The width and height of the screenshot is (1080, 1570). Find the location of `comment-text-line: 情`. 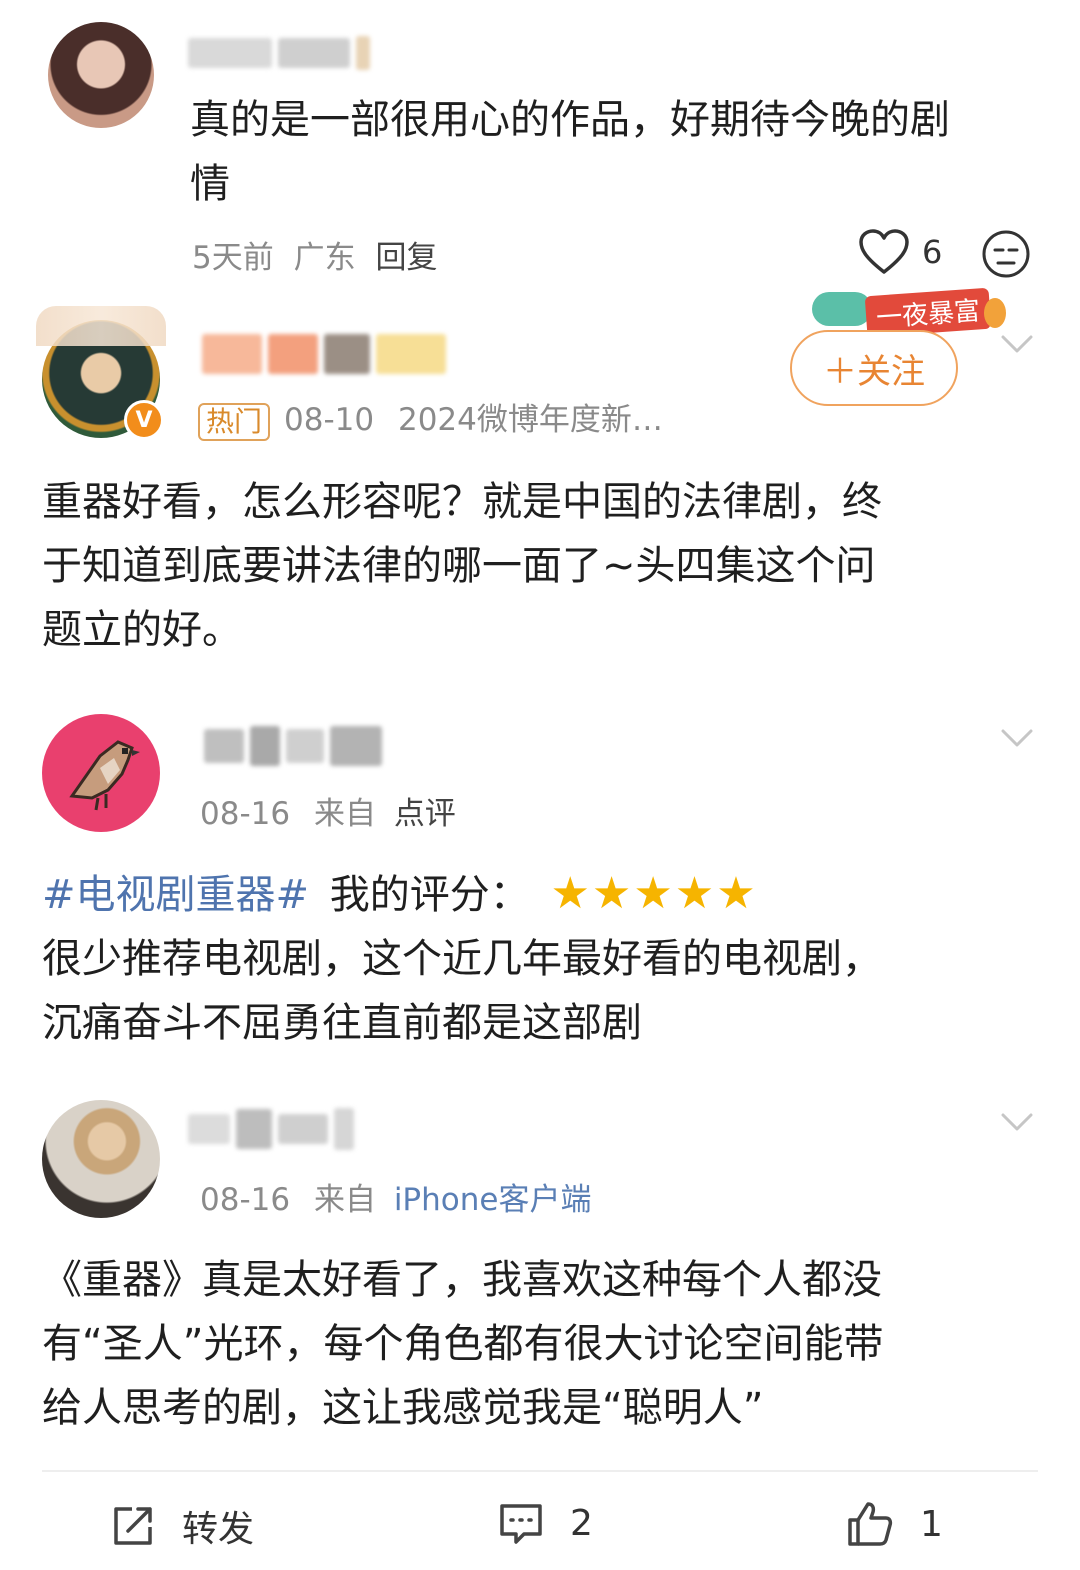

comment-text-line: 情 is located at coordinates (210, 184).